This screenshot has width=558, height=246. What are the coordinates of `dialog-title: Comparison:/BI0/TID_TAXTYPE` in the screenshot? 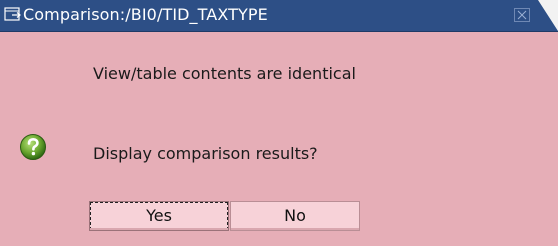 It's located at (145, 14).